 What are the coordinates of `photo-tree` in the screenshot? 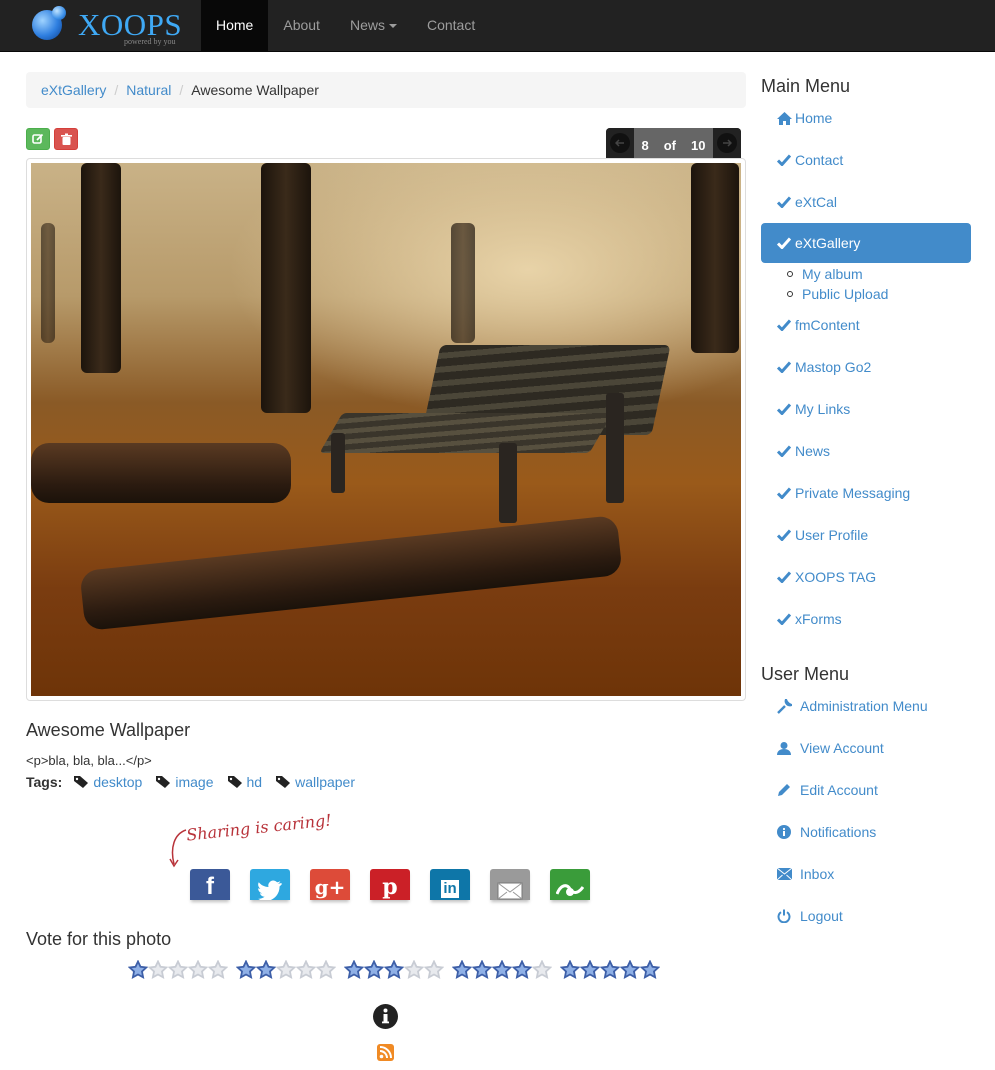 It's located at (48, 283).